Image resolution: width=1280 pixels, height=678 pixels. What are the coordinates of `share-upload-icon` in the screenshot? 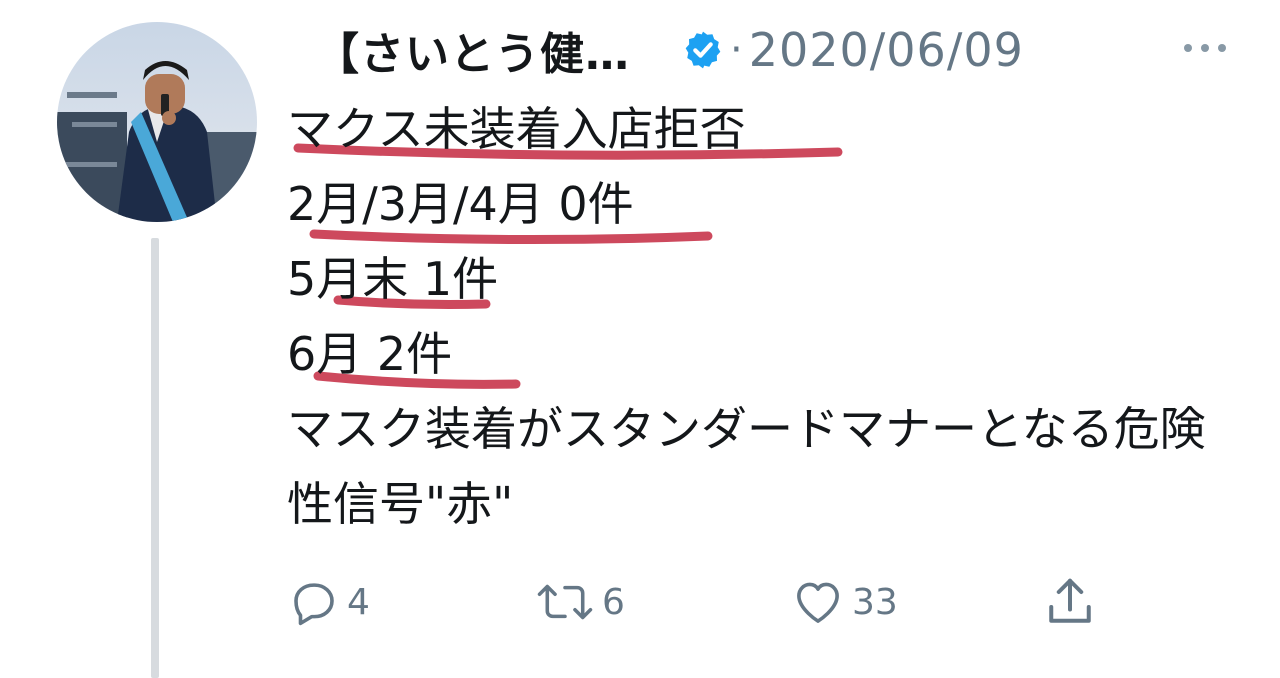 It's located at (1070, 600).